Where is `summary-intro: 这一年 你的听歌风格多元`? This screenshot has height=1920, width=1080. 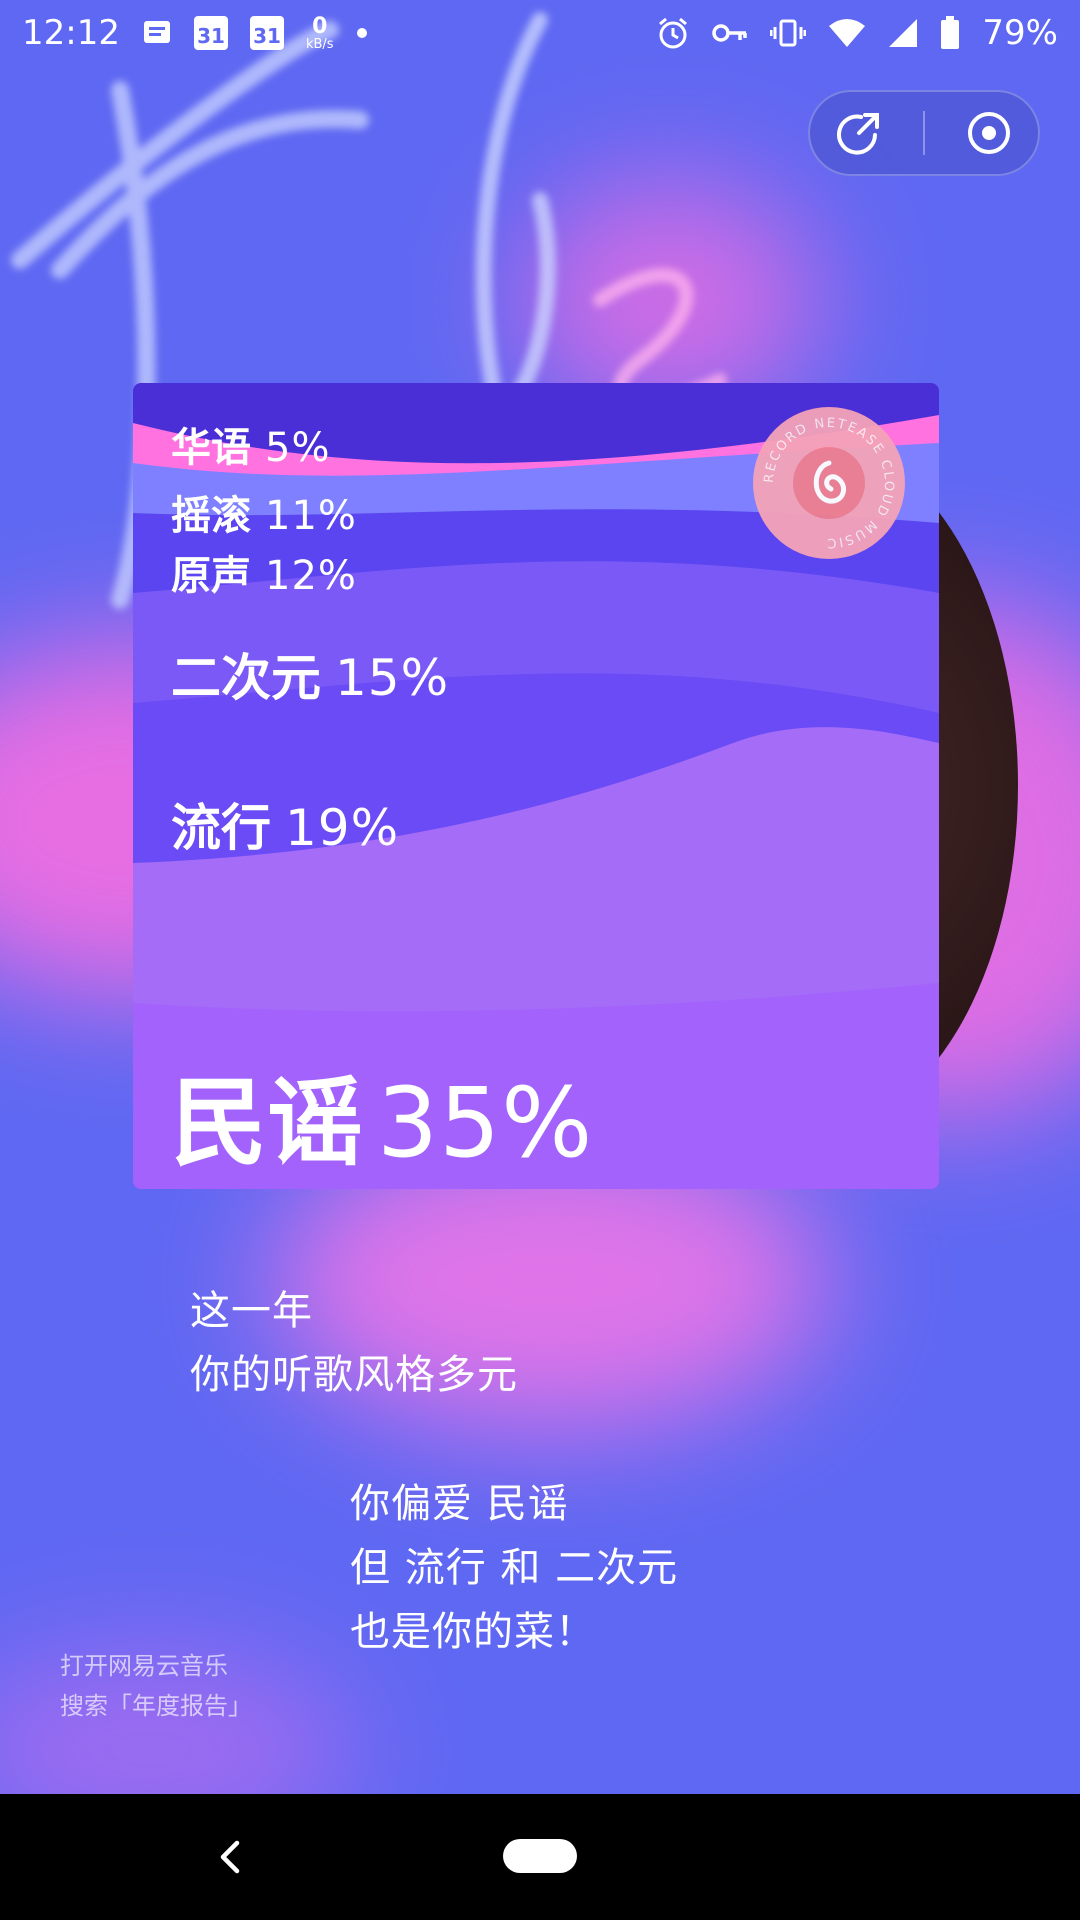 summary-intro: 这一年 你的听歌风格多元 is located at coordinates (354, 1343).